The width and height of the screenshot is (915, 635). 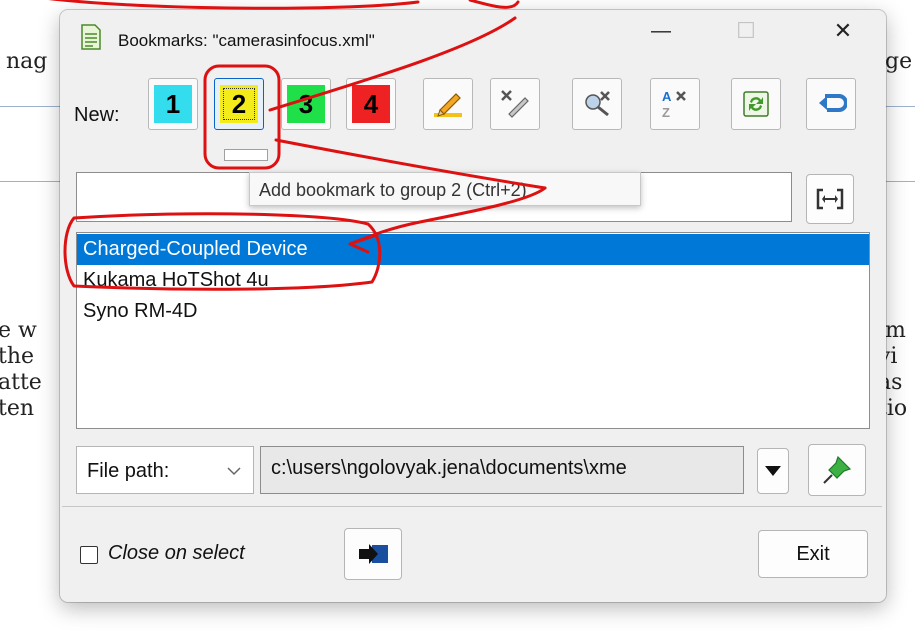 What do you see at coordinates (91, 37) in the screenshot?
I see `document-icon` at bounding box center [91, 37].